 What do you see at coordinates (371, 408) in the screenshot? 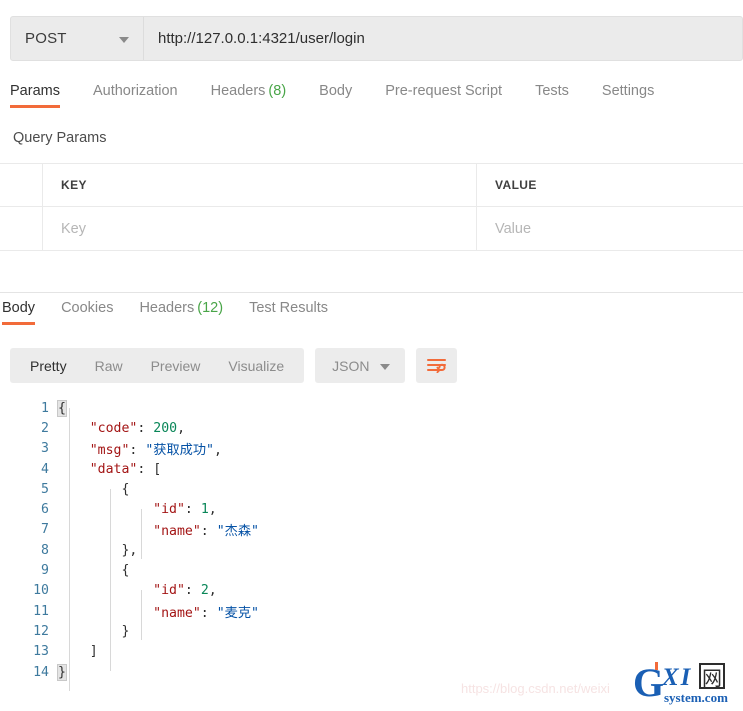
I see `code-line: 1{` at bounding box center [371, 408].